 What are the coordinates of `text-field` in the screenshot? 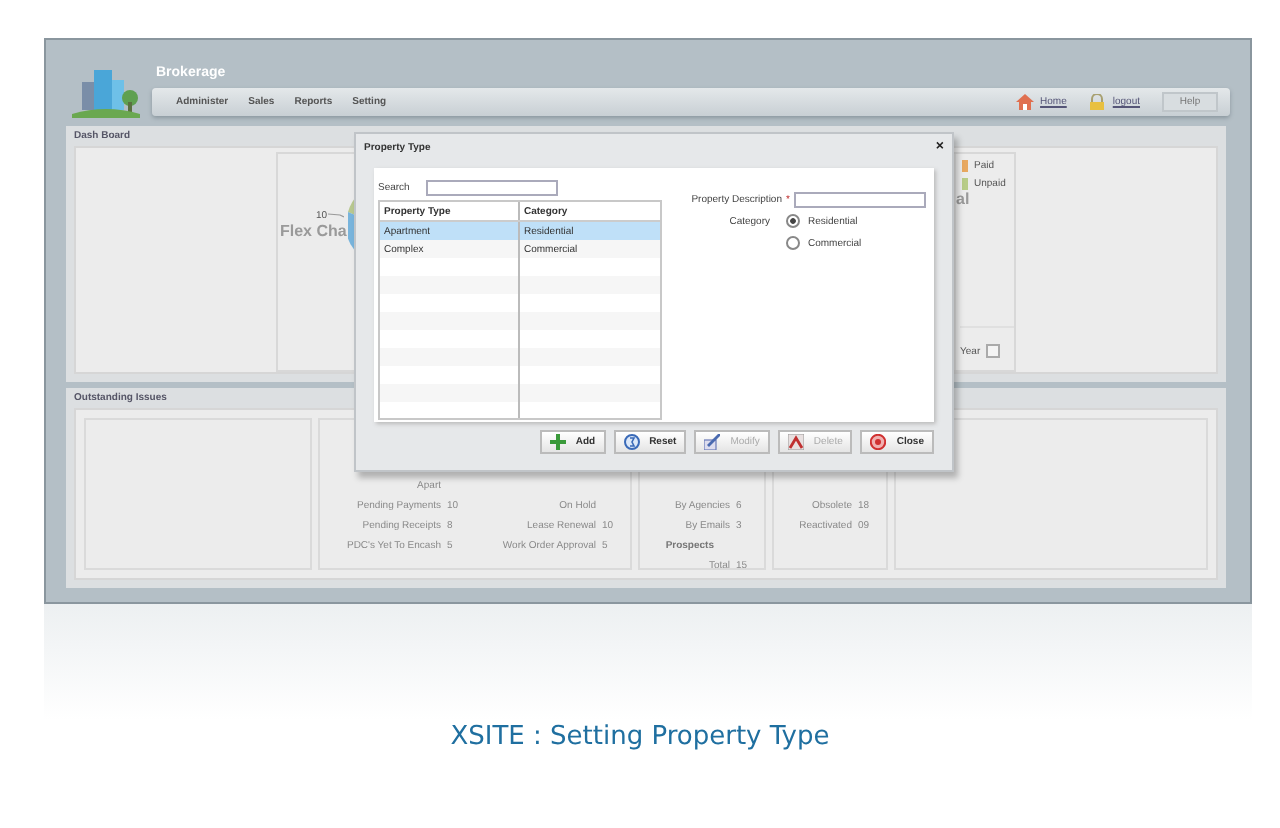 It's located at (859, 199).